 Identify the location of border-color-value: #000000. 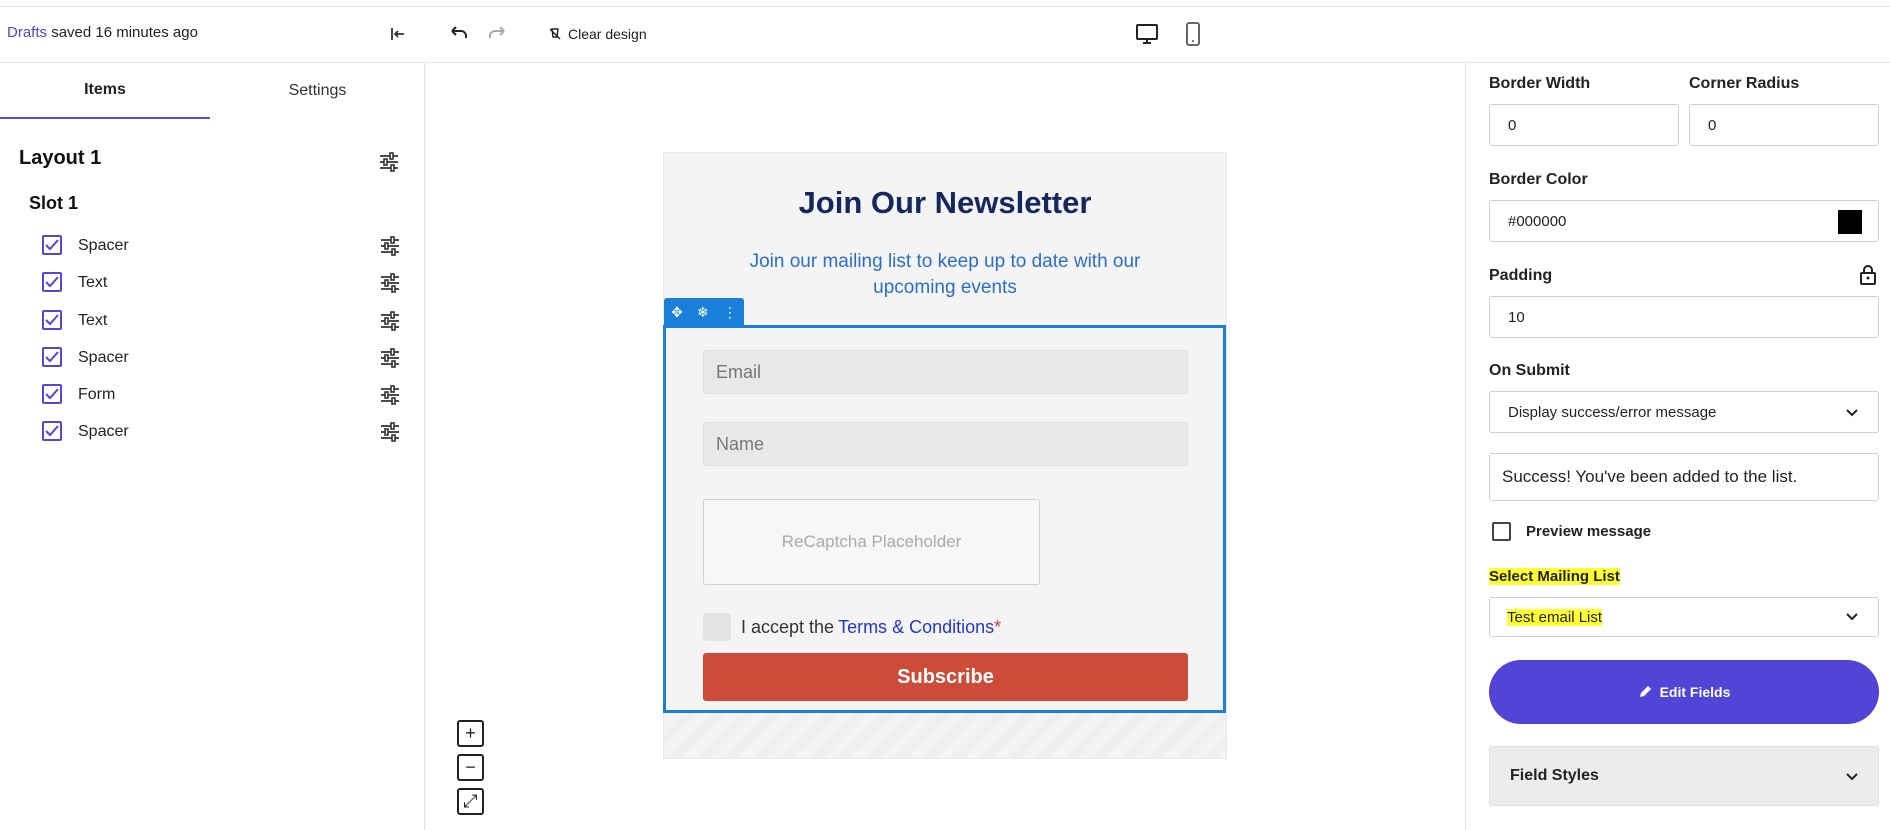
(1537, 221).